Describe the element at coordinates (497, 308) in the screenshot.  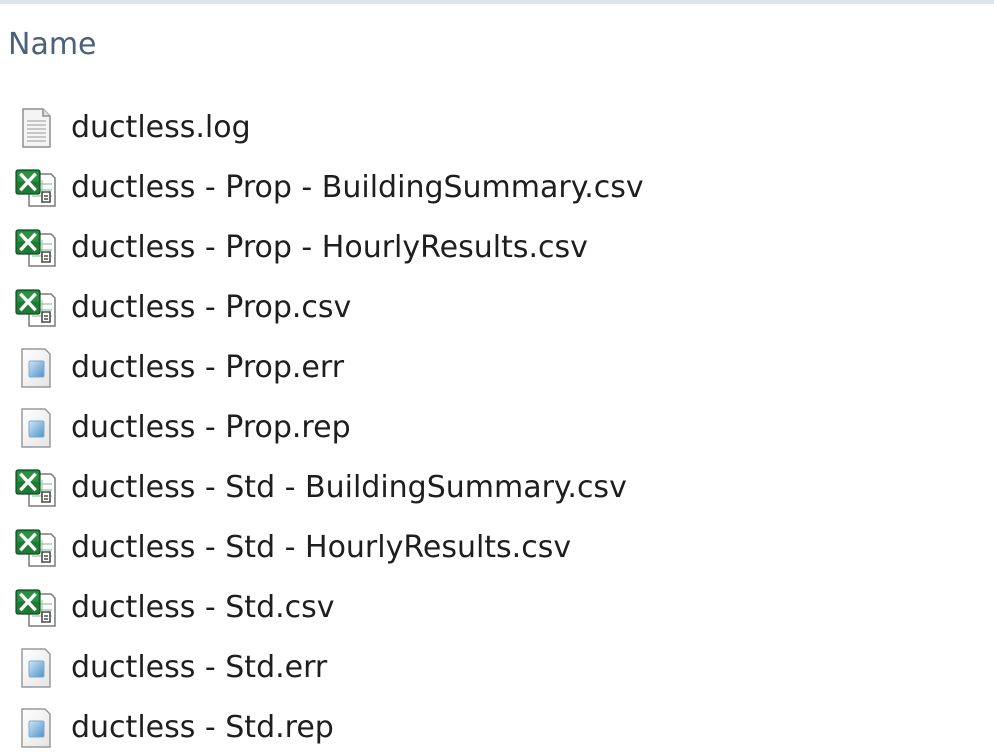
I see `file-row: ductless - Prop.csv` at that location.